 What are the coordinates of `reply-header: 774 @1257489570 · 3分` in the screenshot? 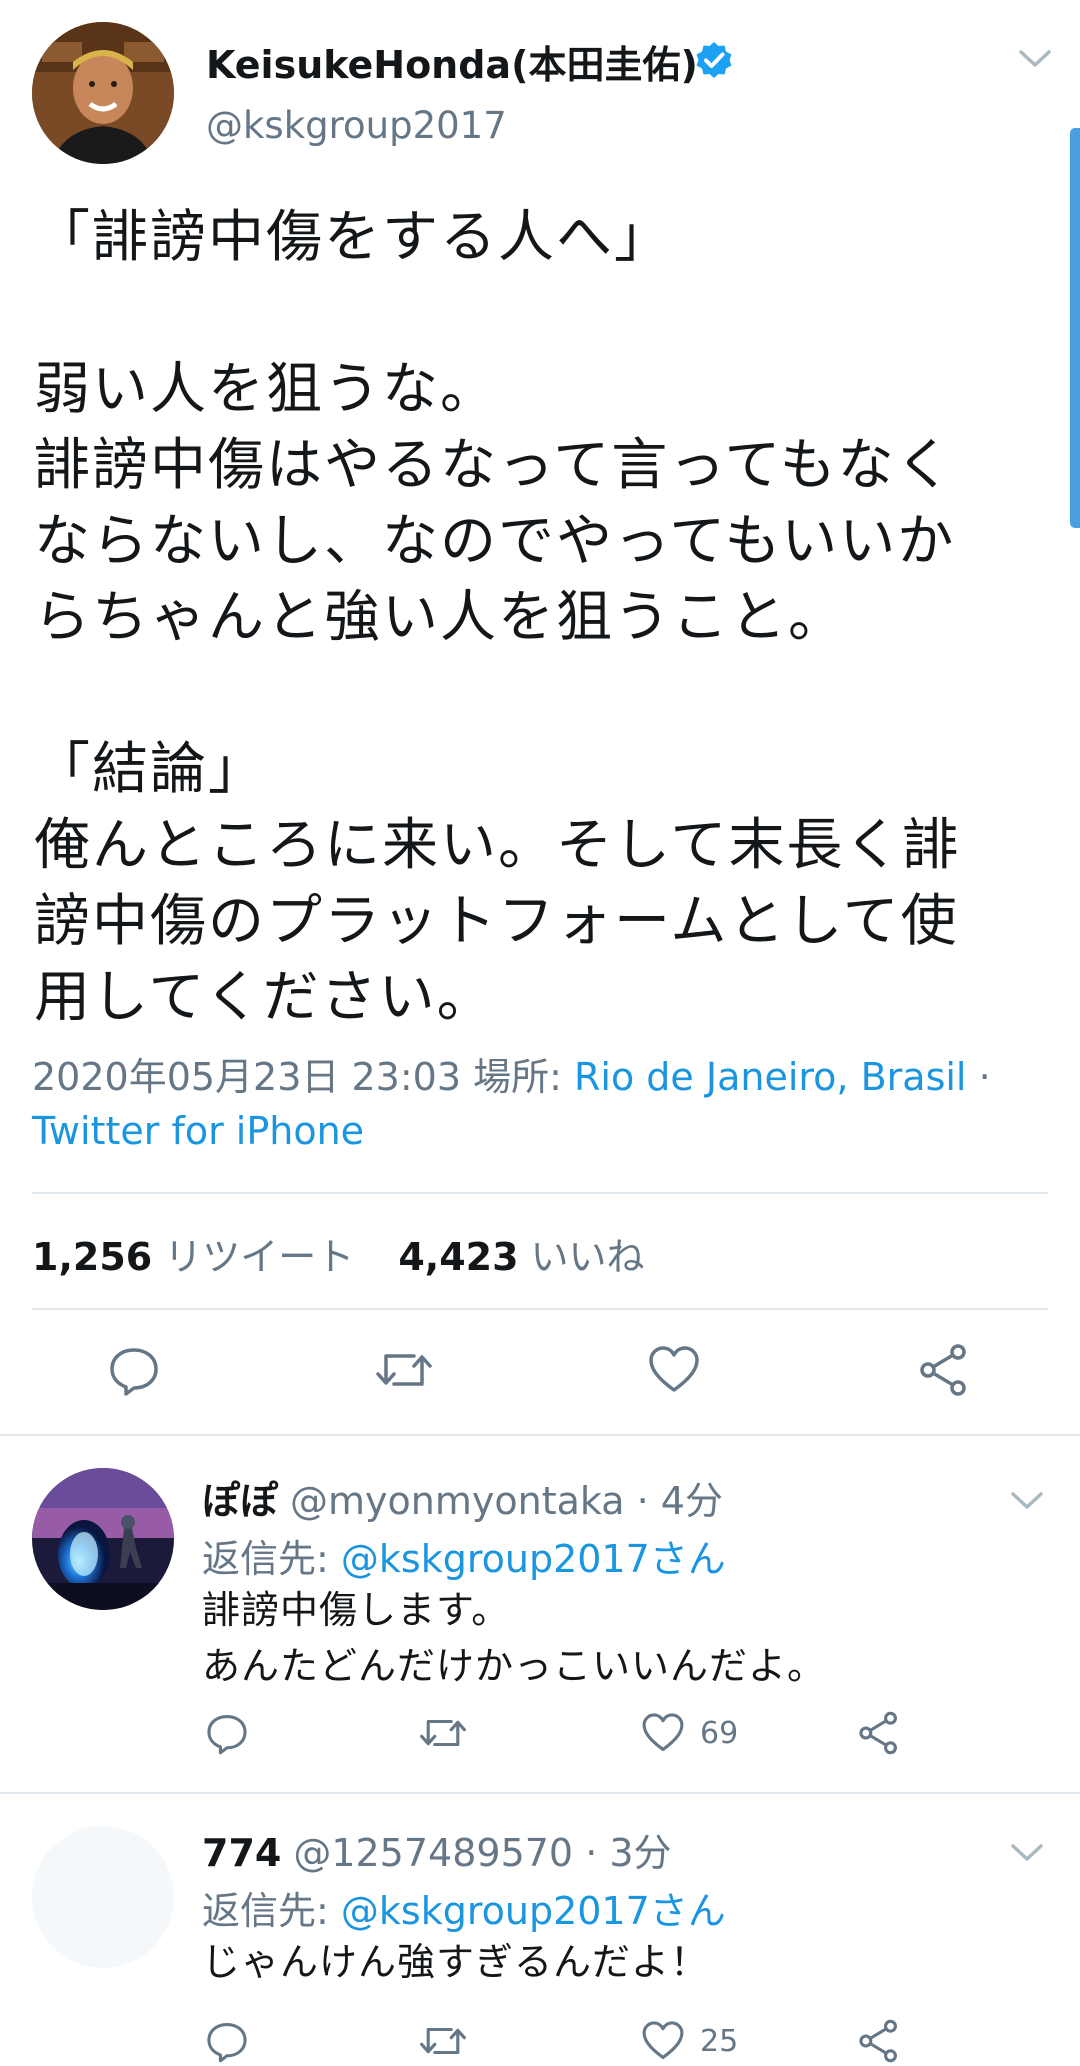 It's located at (437, 1849).